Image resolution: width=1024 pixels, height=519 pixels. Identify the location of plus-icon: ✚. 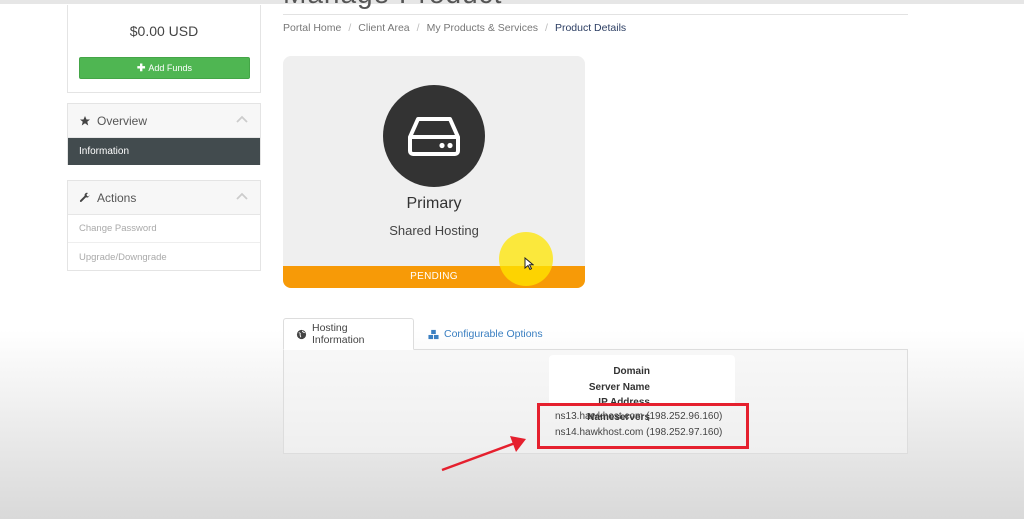
(141, 68).